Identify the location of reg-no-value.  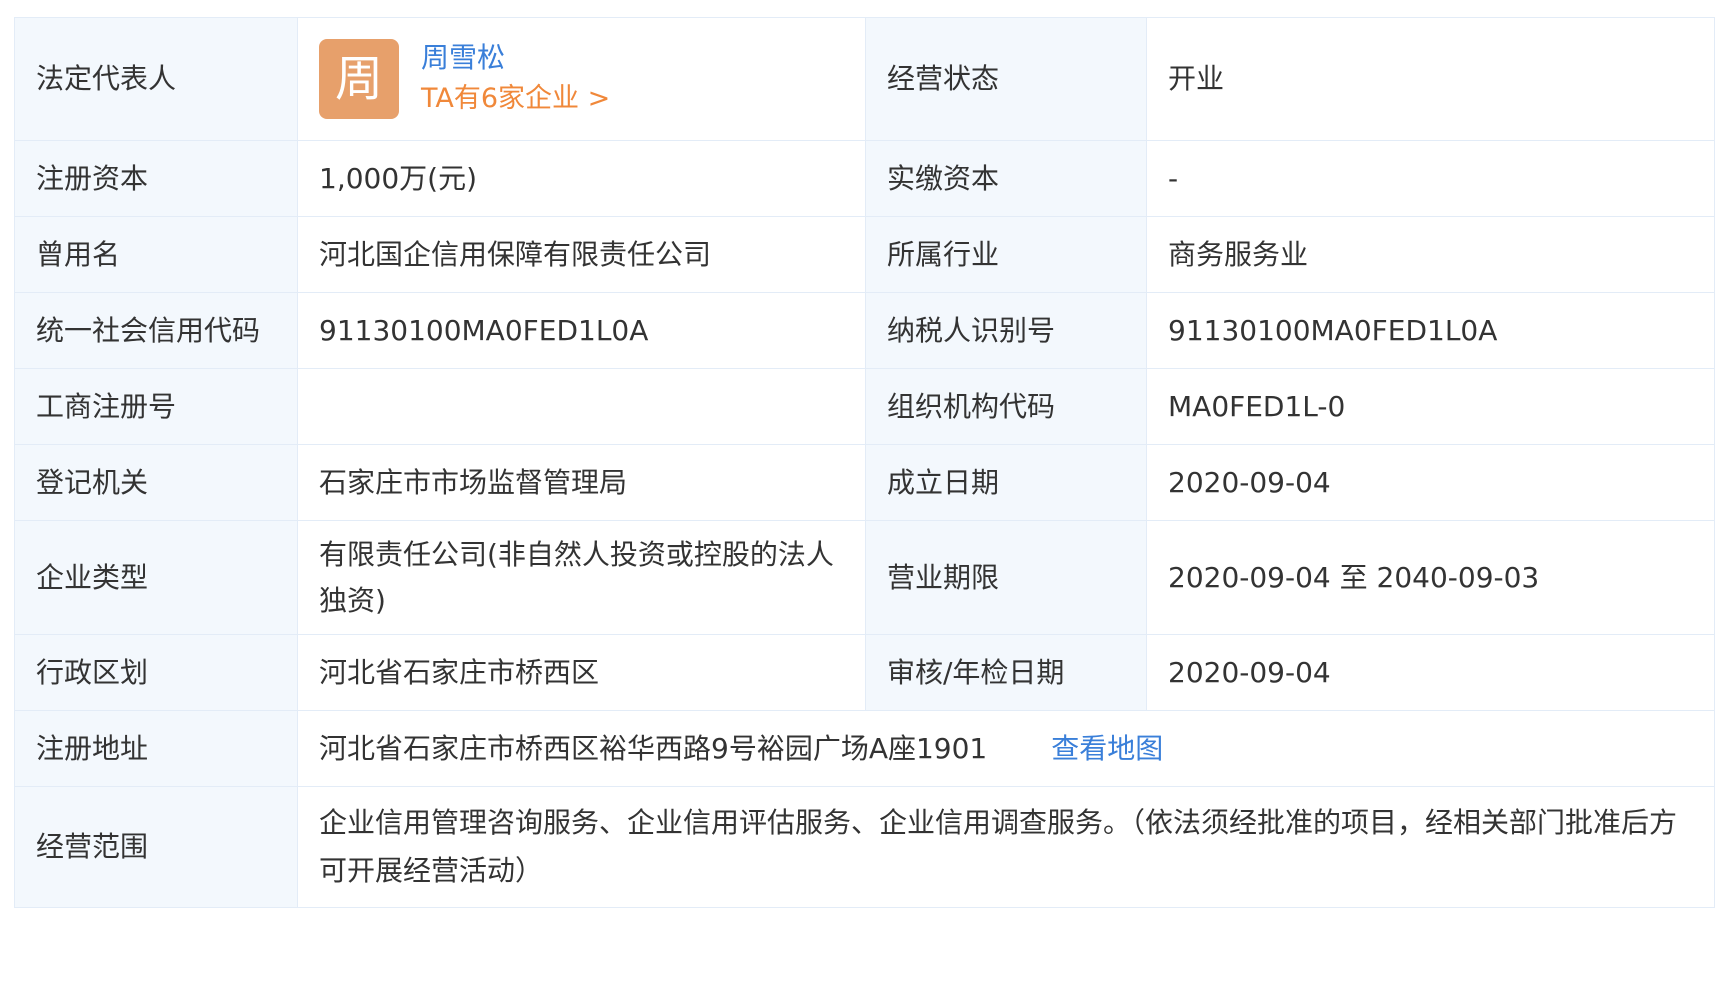
(581, 406).